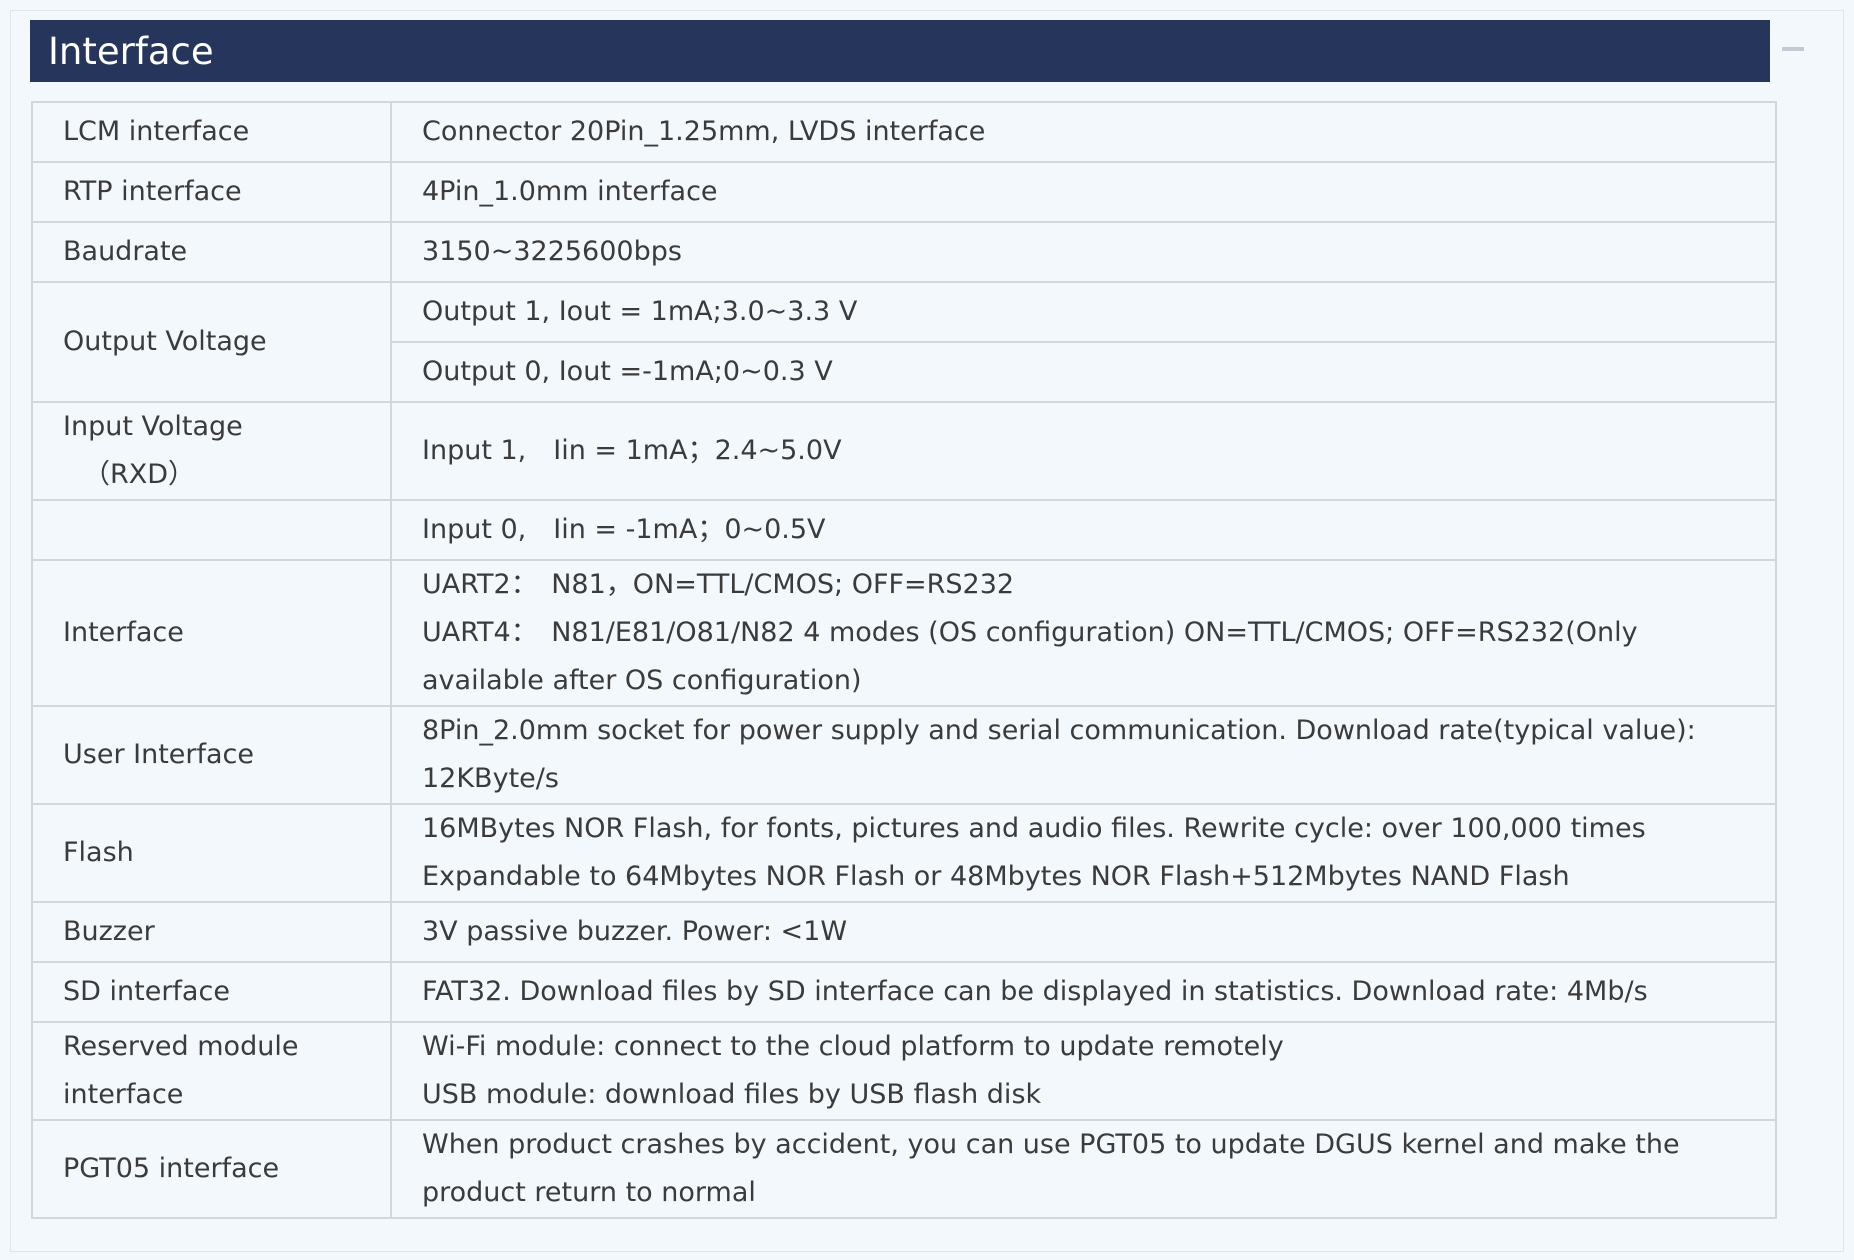  Describe the element at coordinates (211, 192) in the screenshot. I see `row-label: RTP interface` at that location.